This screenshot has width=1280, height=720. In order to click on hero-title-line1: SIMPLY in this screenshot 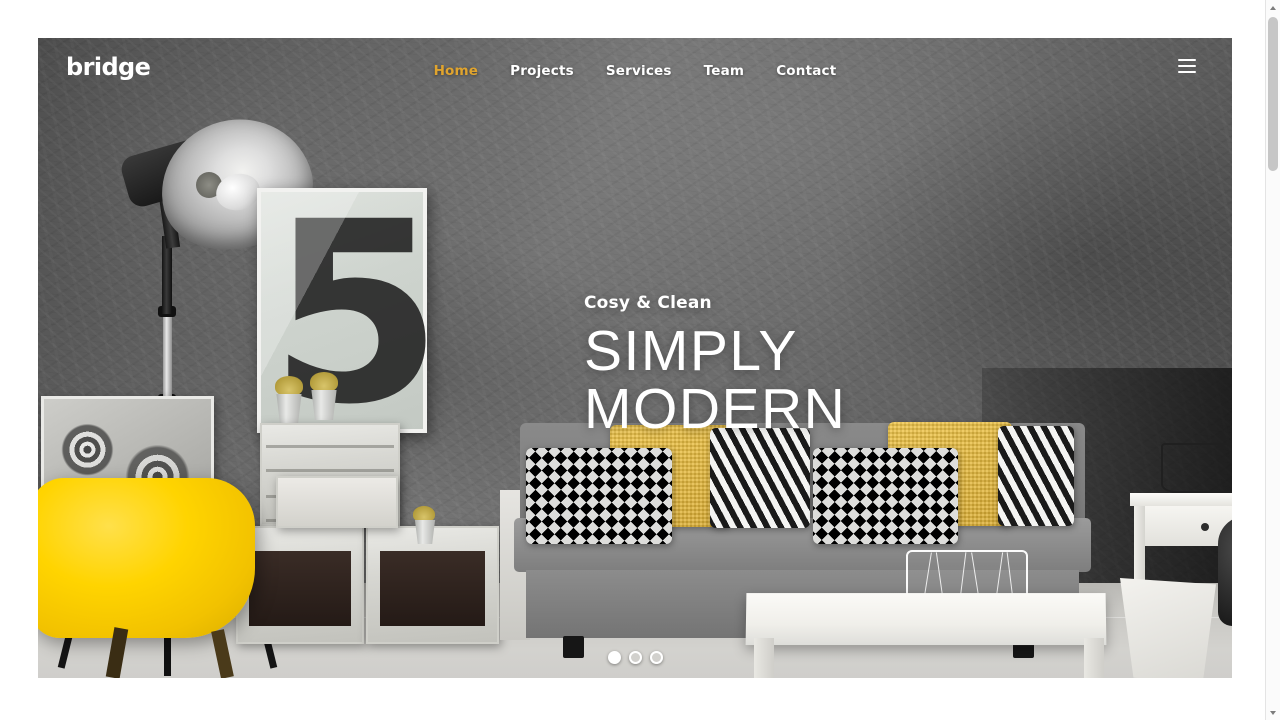, I will do `click(691, 351)`.